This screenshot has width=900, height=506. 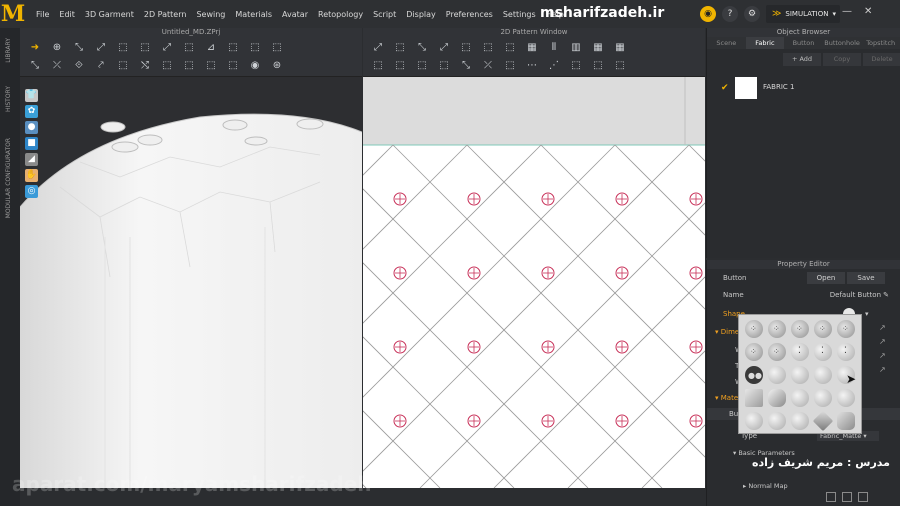 I want to click on tool-icon: ⤤, so click(x=101, y=65).